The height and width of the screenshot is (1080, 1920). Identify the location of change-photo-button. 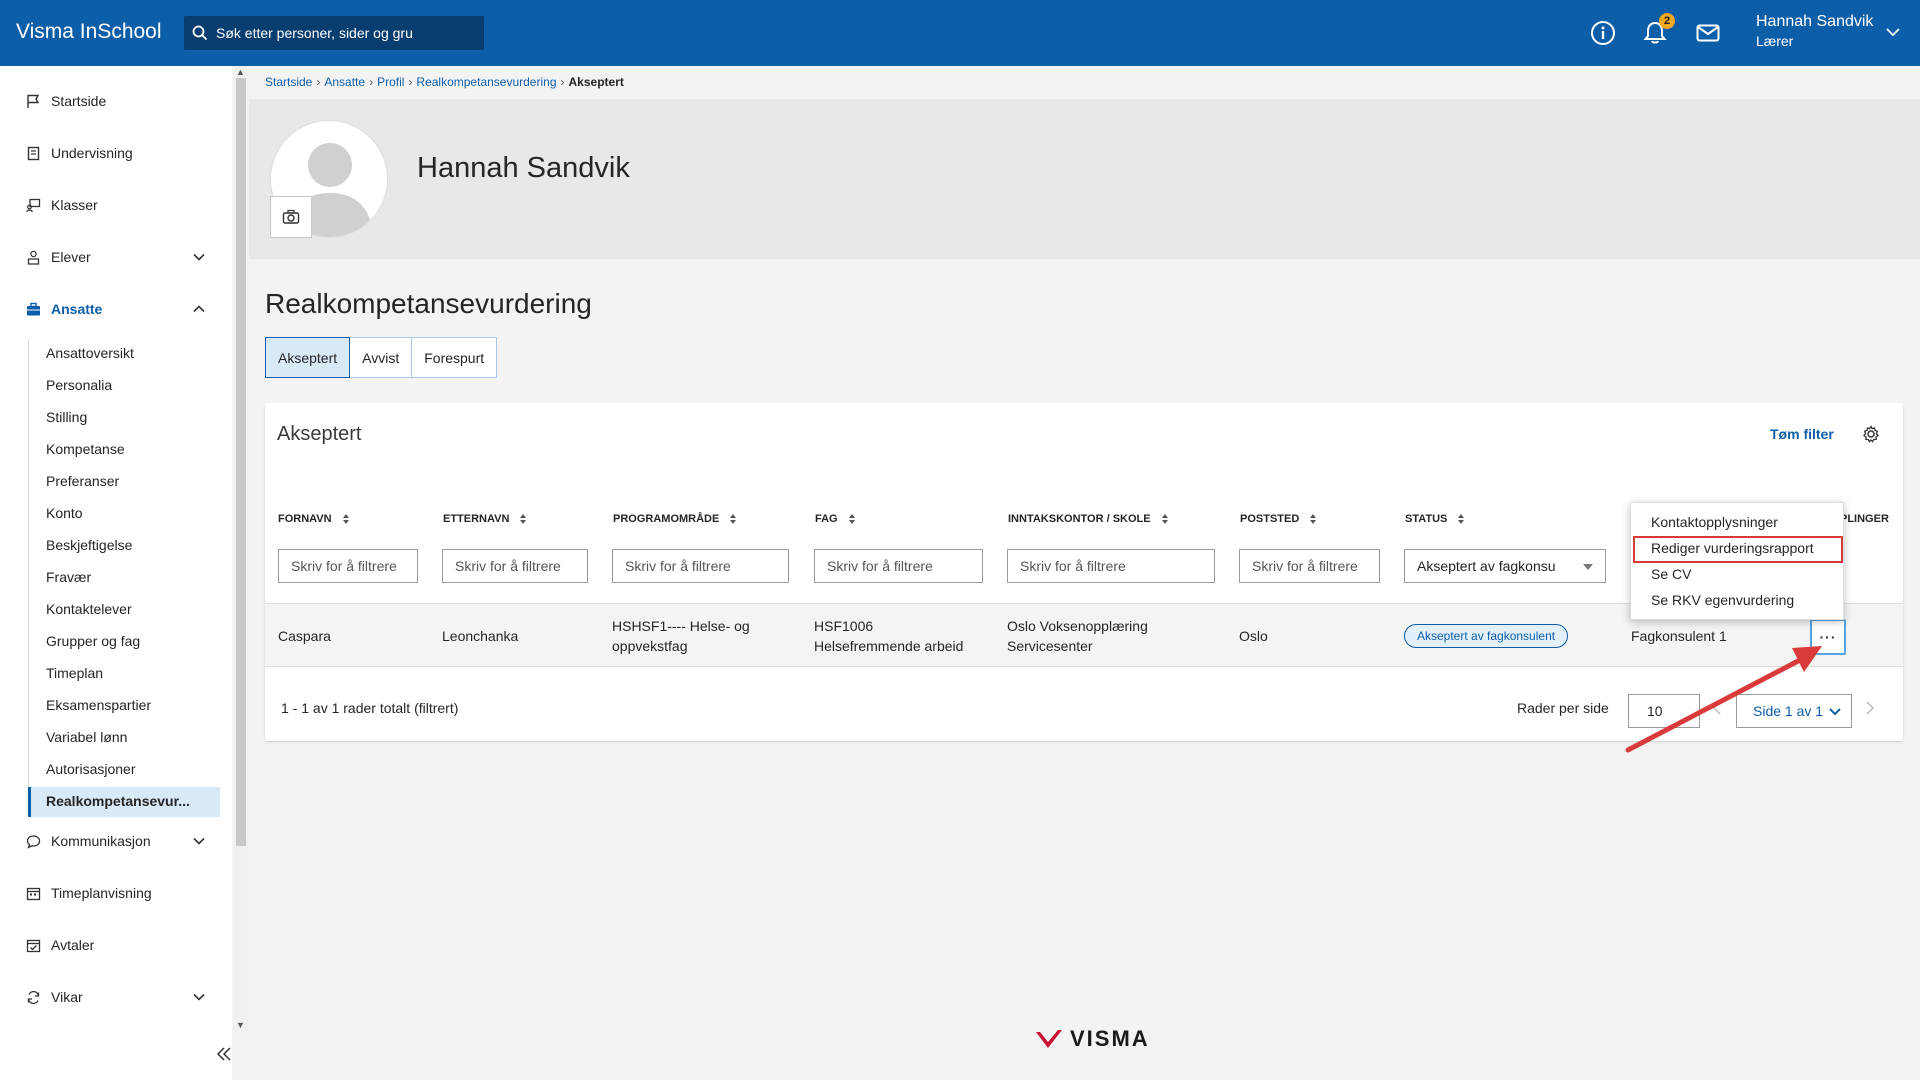
(291, 217).